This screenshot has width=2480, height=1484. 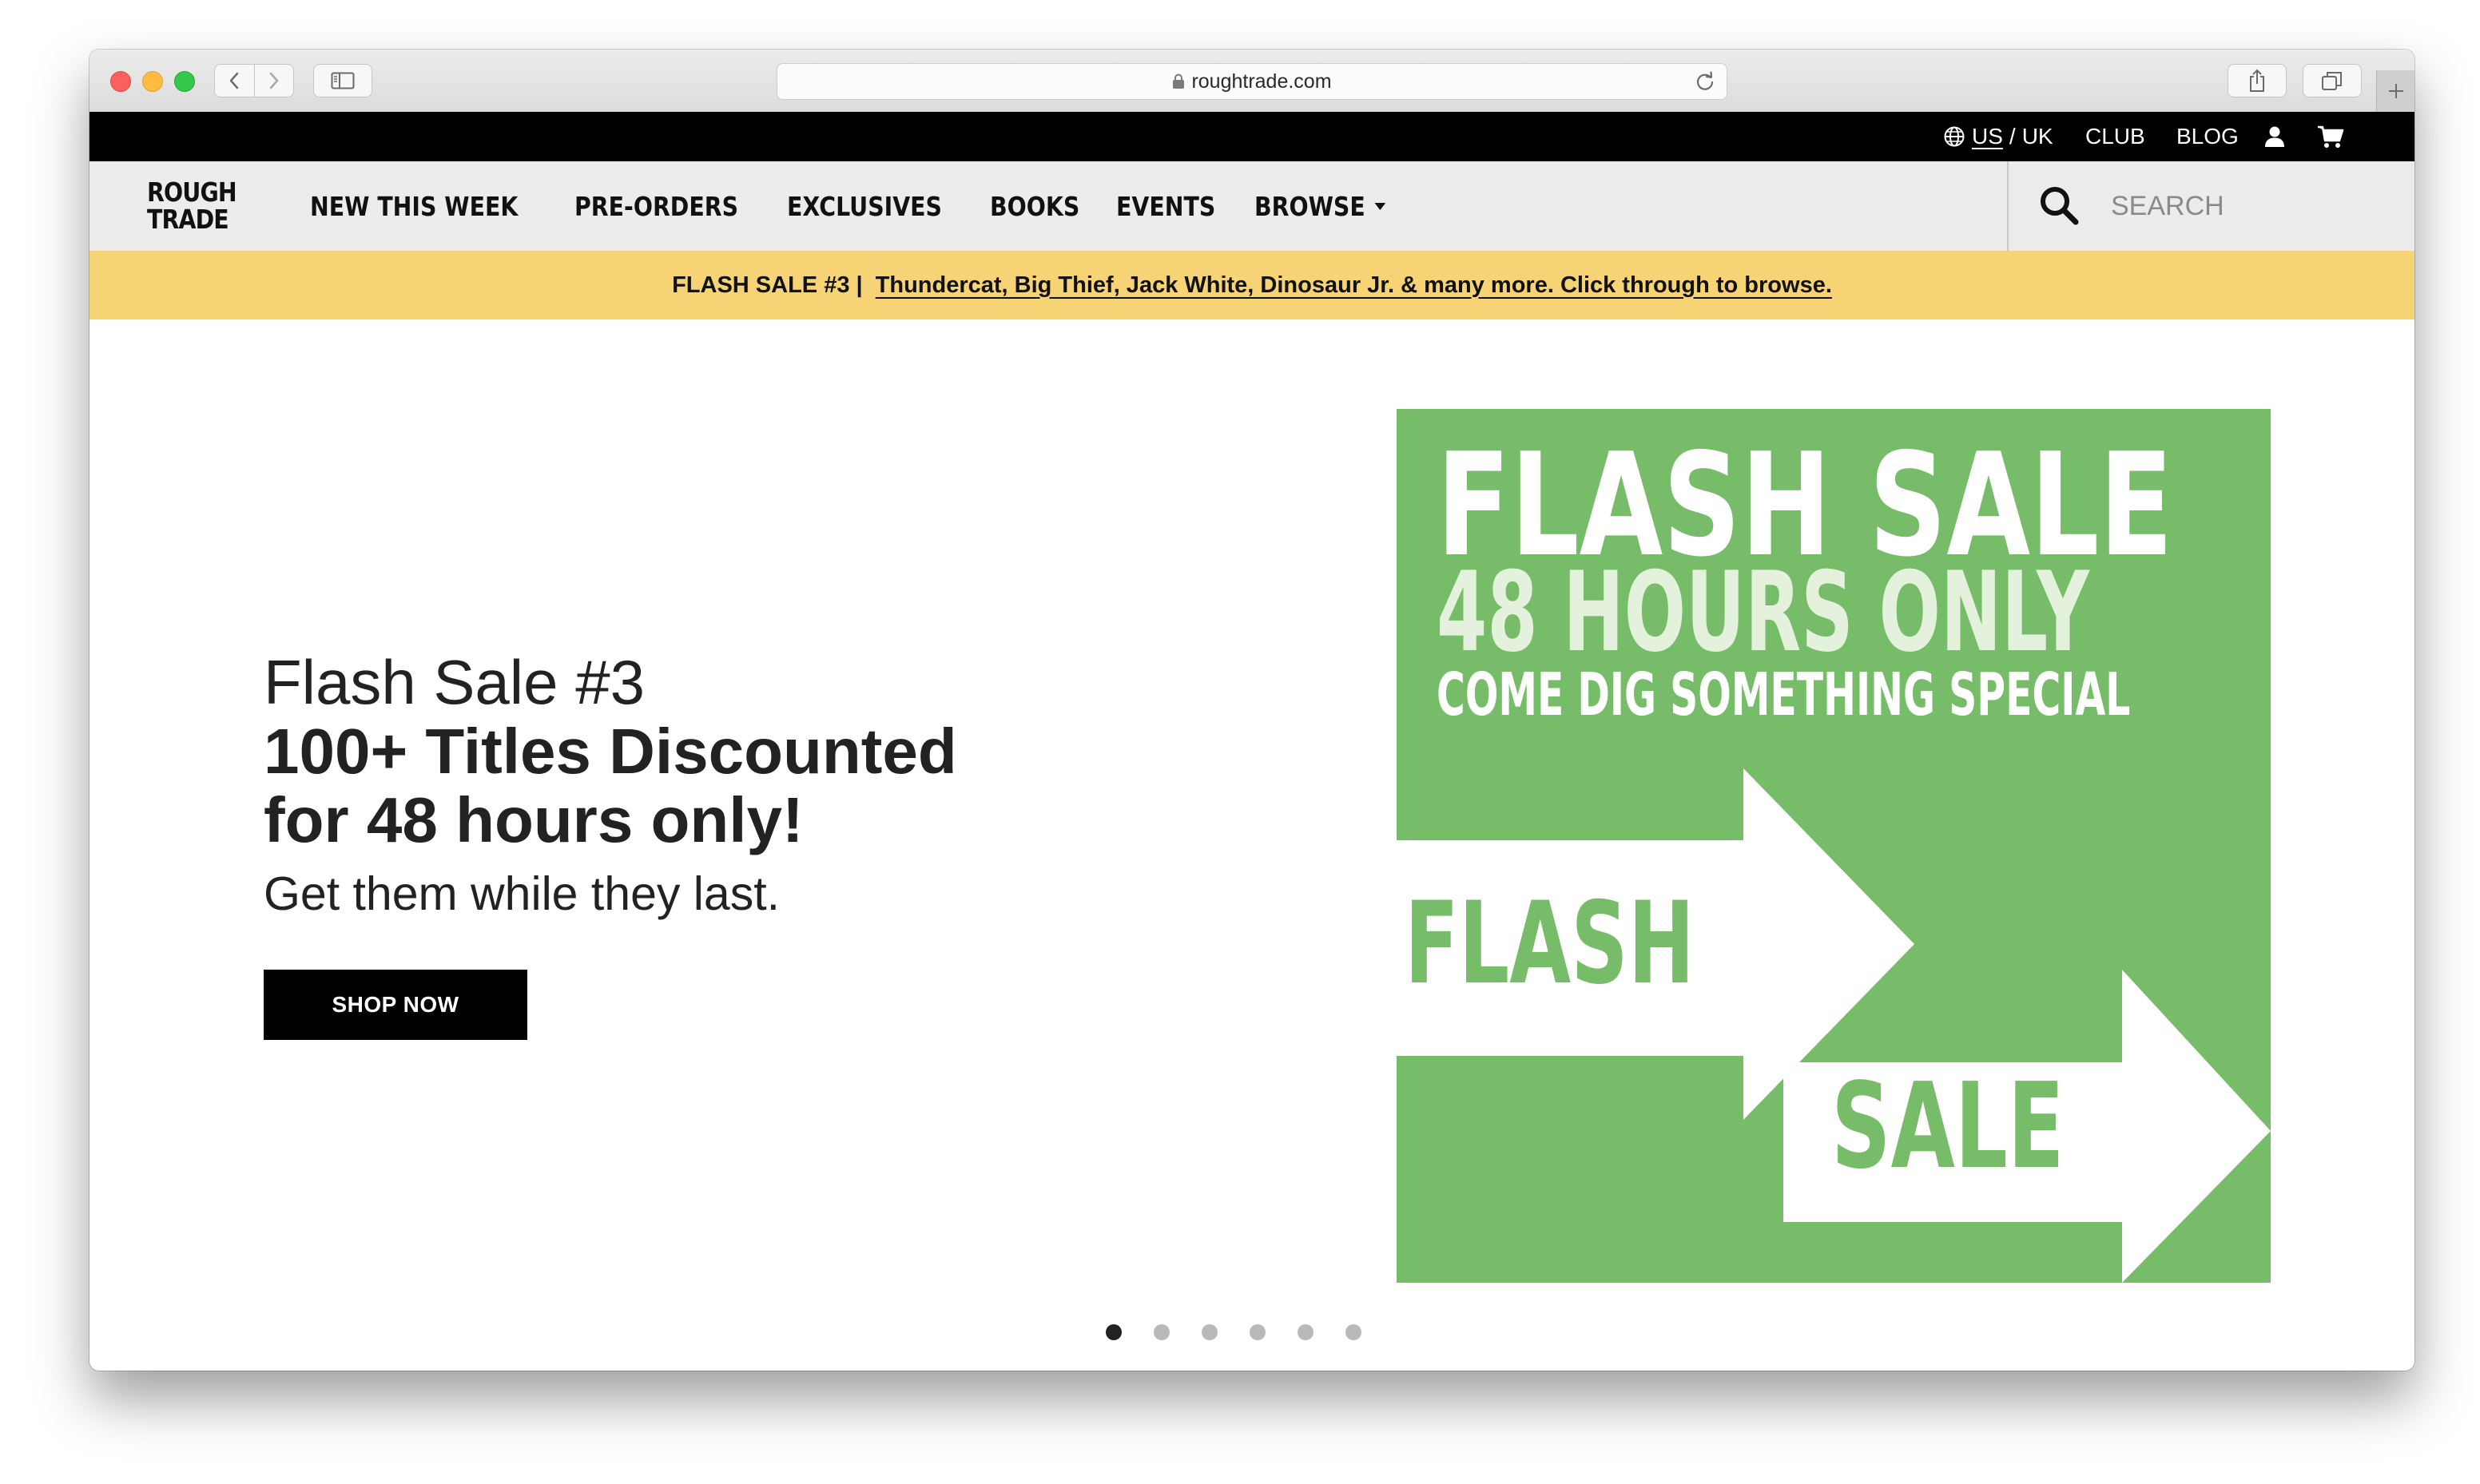 I want to click on search-icon, so click(x=2059, y=207).